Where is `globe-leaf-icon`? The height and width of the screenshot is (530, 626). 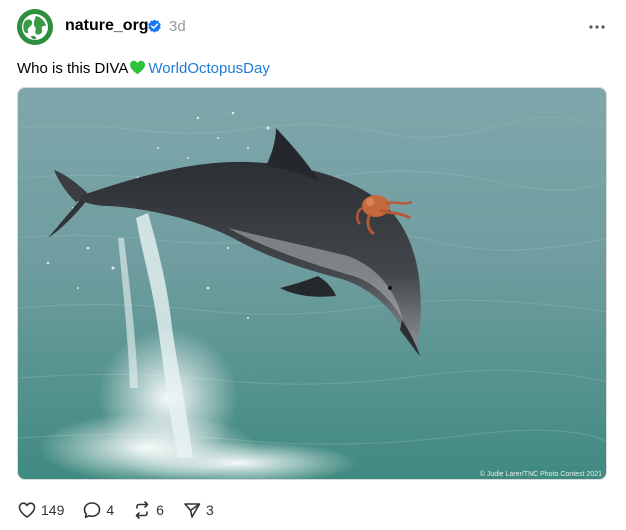
globe-leaf-icon is located at coordinates (35, 27).